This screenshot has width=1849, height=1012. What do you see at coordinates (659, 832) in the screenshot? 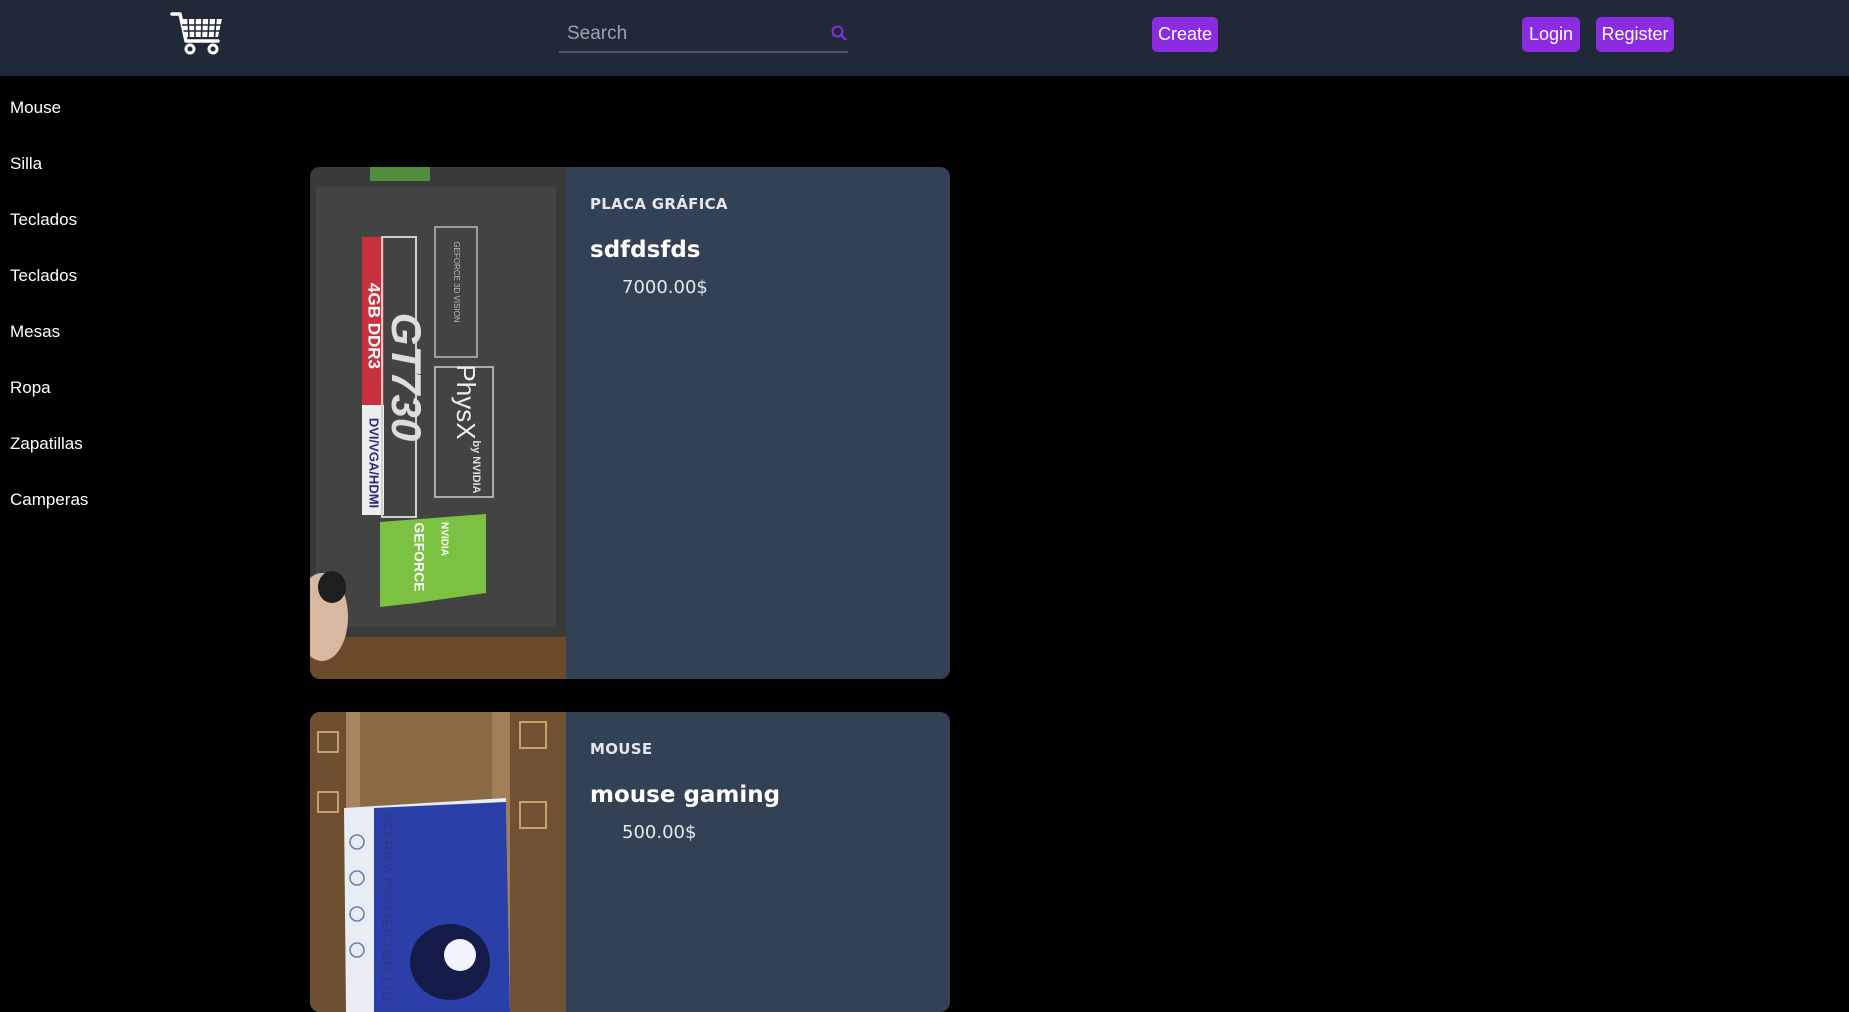
I see `product-price: 500.00$` at bounding box center [659, 832].